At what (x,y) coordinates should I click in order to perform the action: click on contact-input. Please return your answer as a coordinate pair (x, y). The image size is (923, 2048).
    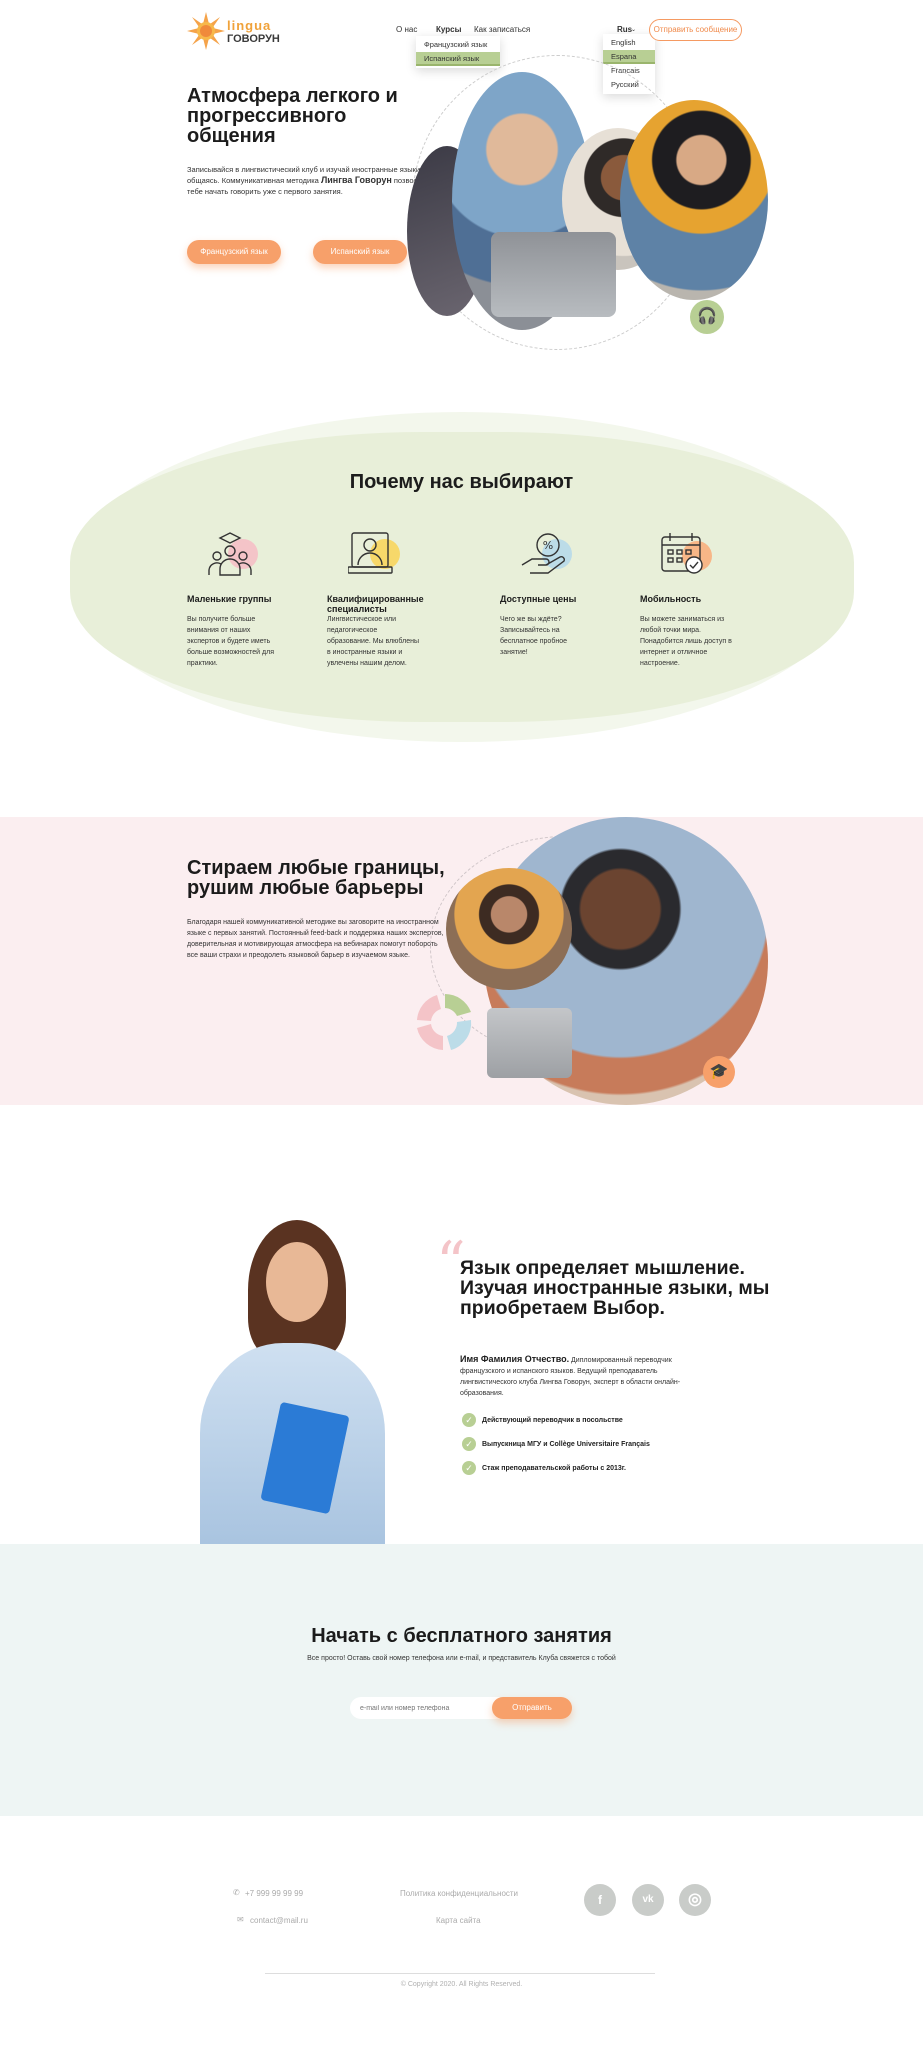
    Looking at the image, I should click on (425, 1708).